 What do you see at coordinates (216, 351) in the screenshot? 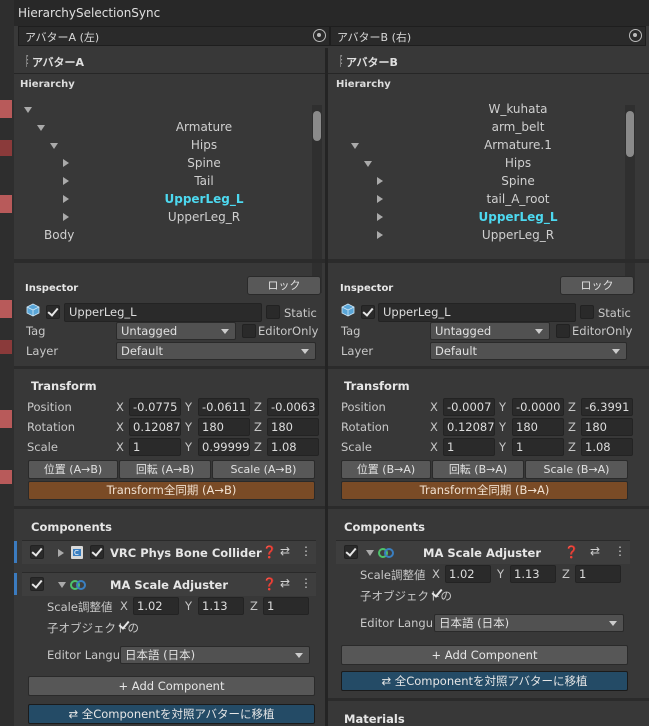
I see `layer-dropdown: Default` at bounding box center [216, 351].